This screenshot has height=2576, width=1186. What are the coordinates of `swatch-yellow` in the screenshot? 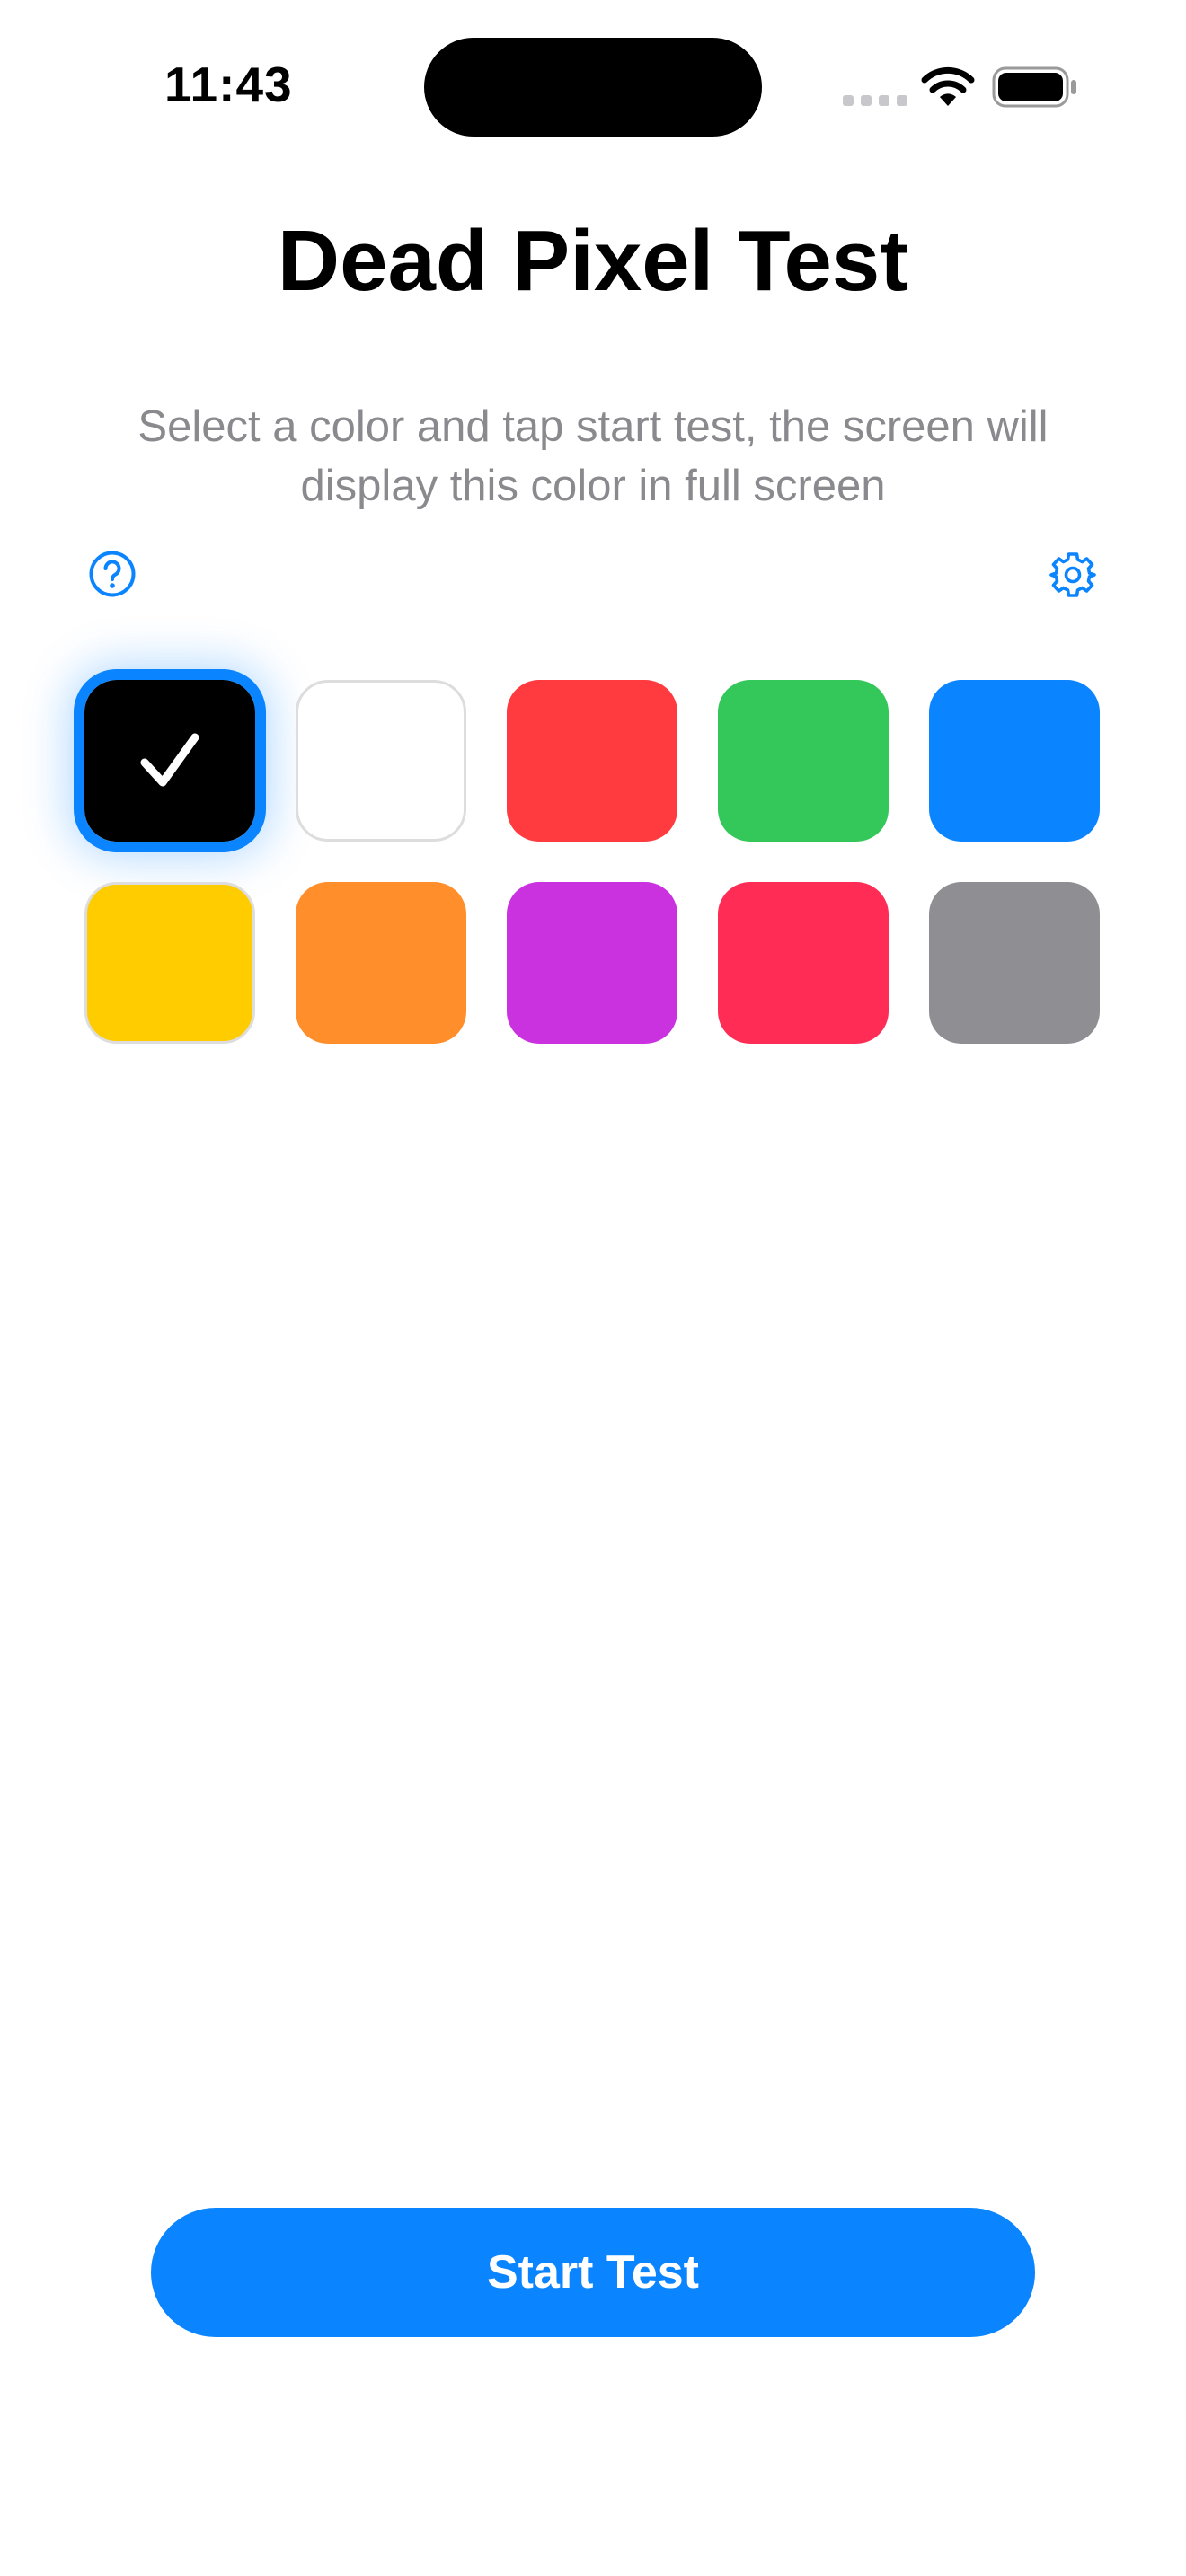 It's located at (169, 963).